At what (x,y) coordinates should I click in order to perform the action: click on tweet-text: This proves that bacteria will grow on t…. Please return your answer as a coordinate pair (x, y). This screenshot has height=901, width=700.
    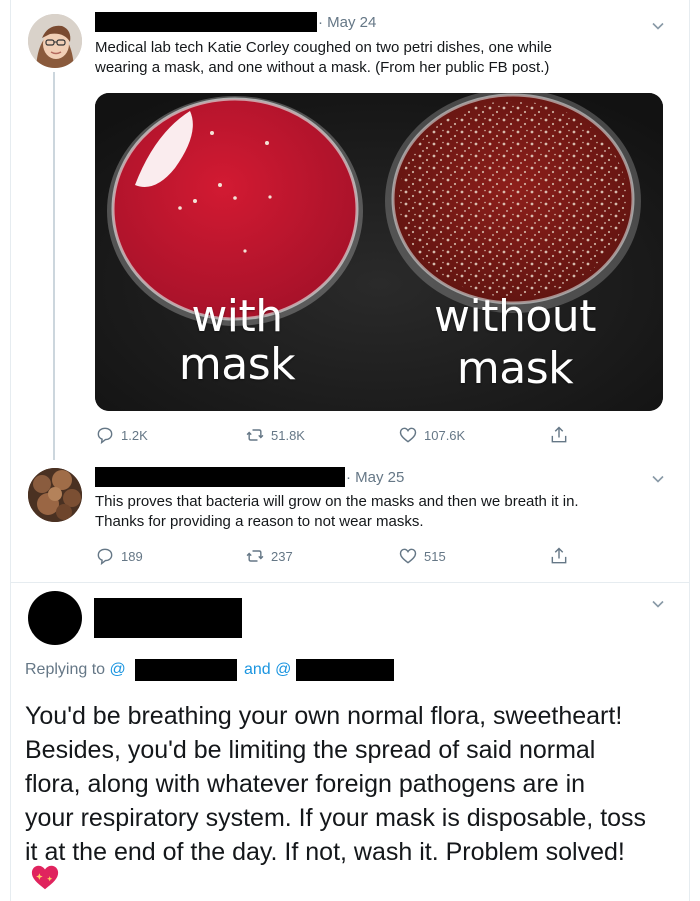
    Looking at the image, I should click on (385, 512).